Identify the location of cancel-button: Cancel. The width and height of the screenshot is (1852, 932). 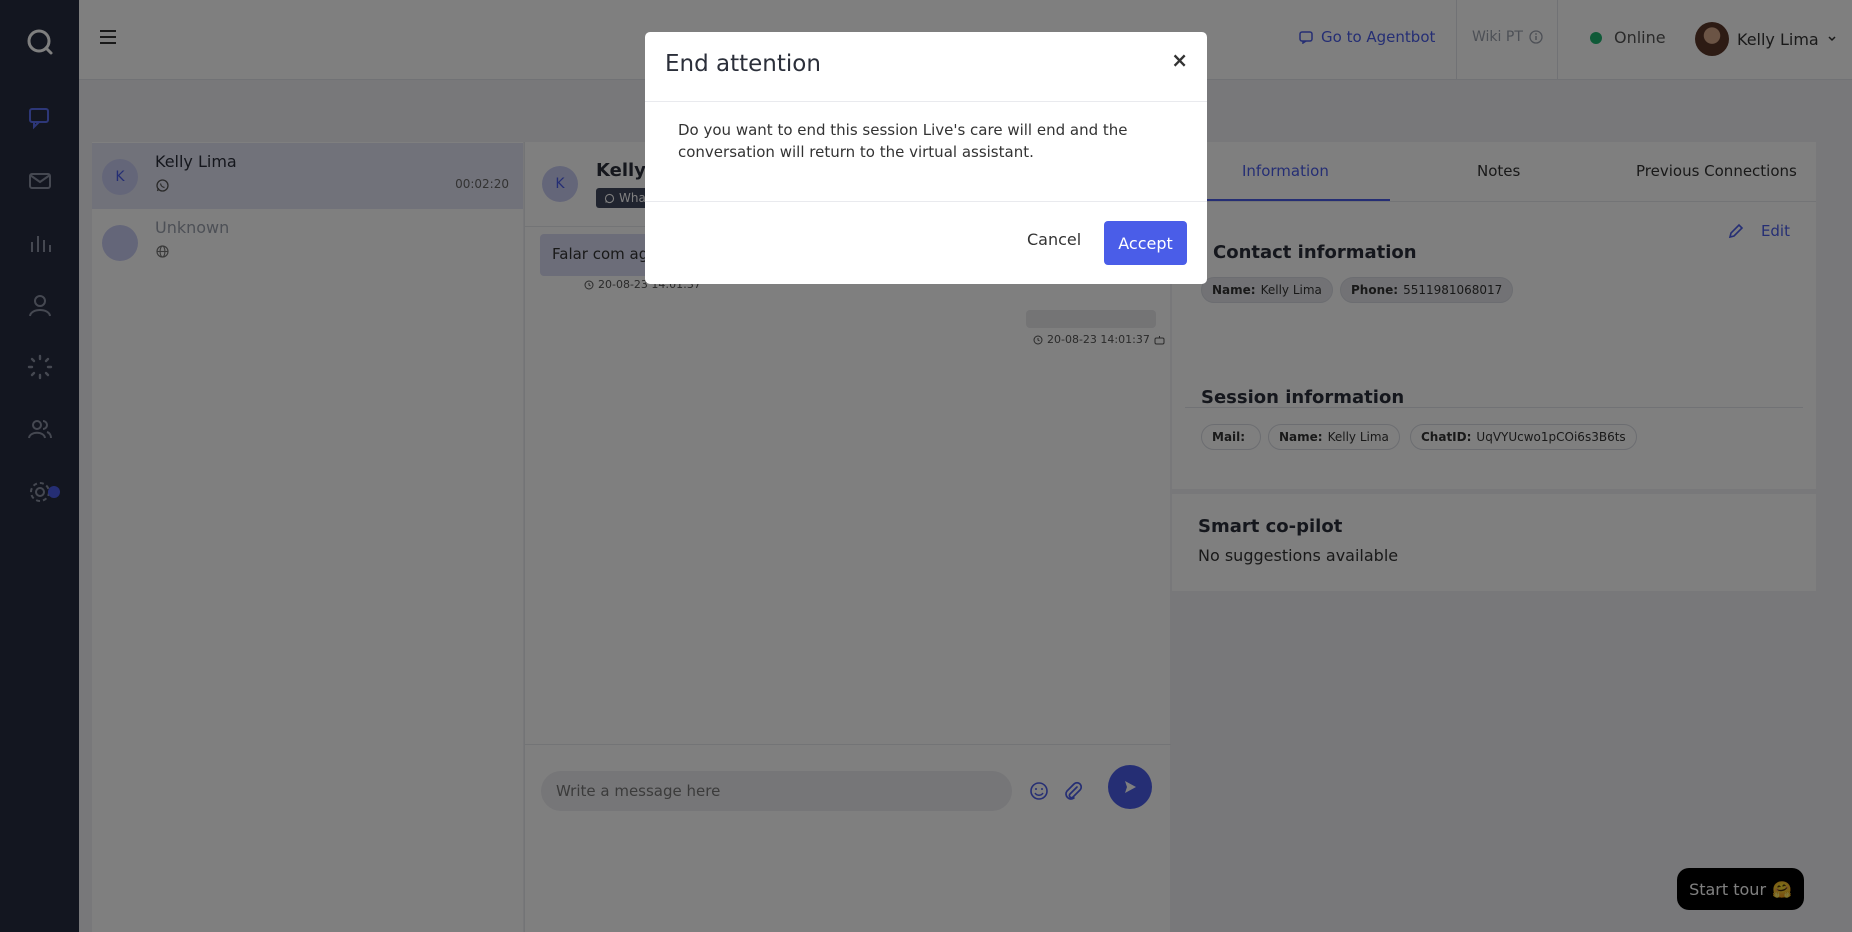
(1054, 239).